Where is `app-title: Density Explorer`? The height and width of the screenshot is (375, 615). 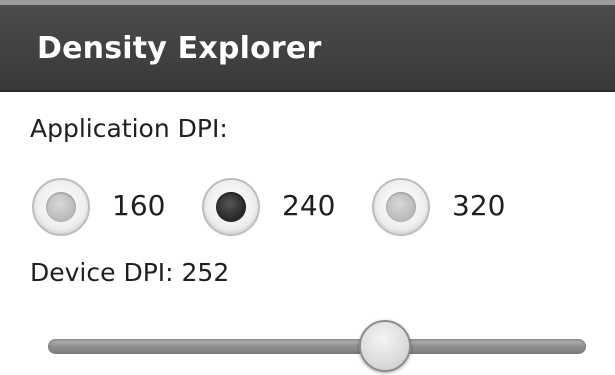
app-title: Density Explorer is located at coordinates (179, 48).